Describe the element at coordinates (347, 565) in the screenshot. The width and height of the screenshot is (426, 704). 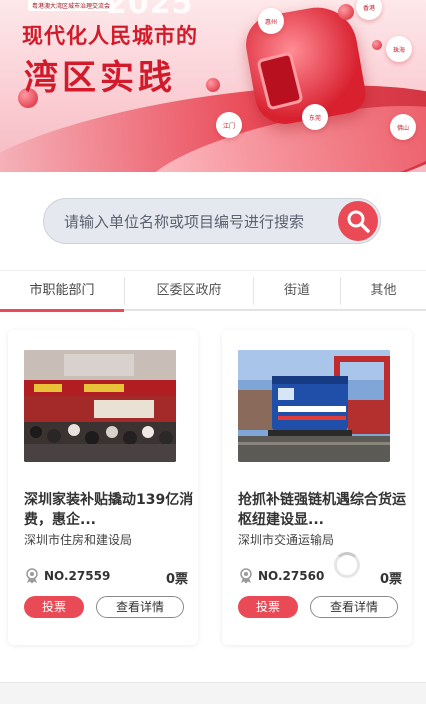
I see `loading-spinner-icon` at that location.